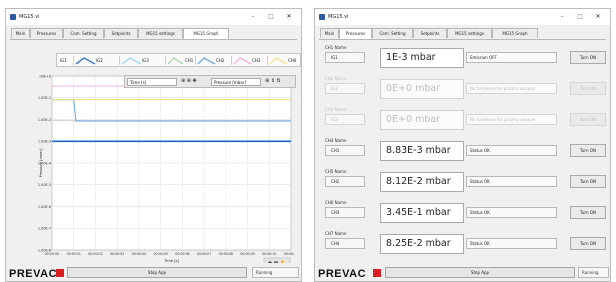  Describe the element at coordinates (336, 202) in the screenshot. I see `channel-name-label: CH6 Name` at that location.